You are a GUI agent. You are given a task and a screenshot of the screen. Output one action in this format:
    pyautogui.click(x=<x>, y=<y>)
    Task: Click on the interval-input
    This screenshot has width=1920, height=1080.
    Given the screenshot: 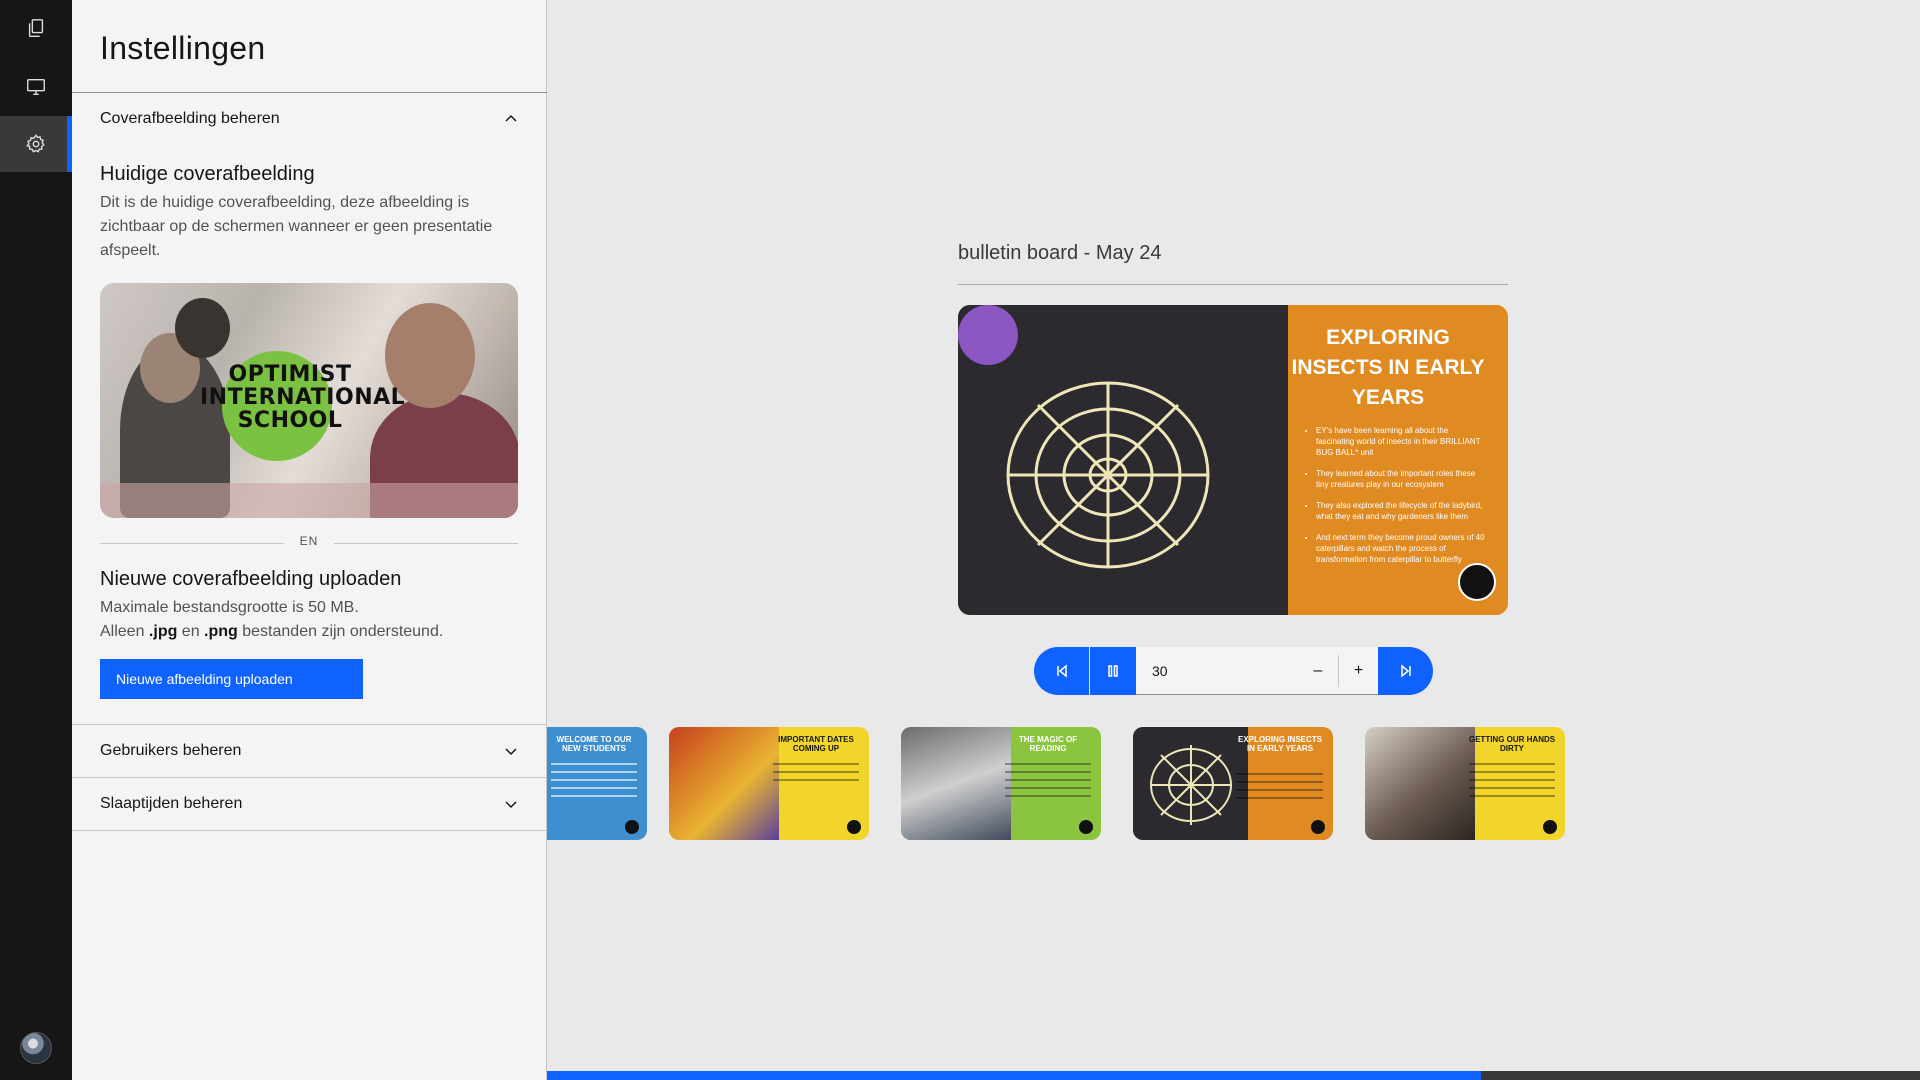 What is the action you would take?
    pyautogui.click(x=1216, y=670)
    